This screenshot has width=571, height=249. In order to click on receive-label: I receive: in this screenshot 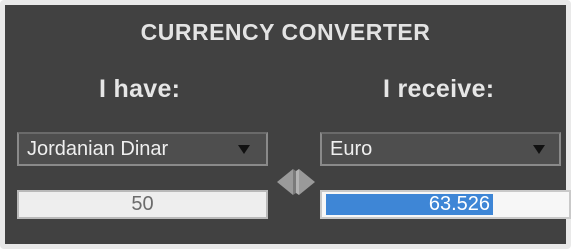, I will do `click(439, 89)`.